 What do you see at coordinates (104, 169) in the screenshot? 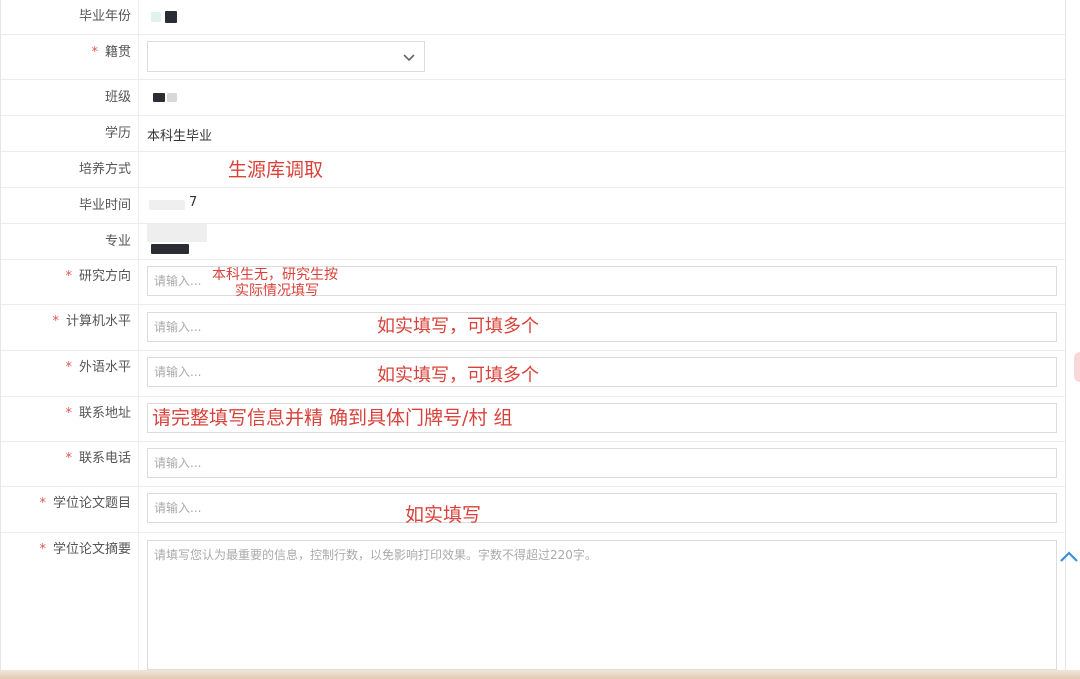
I see `label-text: 培养方式` at bounding box center [104, 169].